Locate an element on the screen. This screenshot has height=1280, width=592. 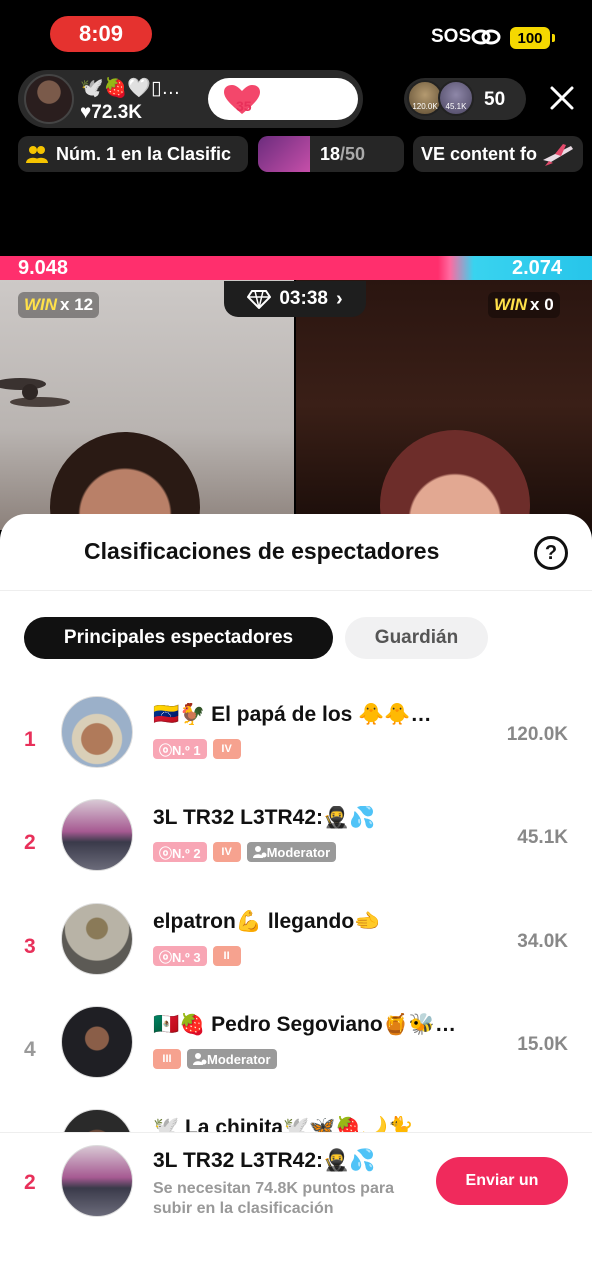
battle-score-bar is located at coordinates (296, 268).